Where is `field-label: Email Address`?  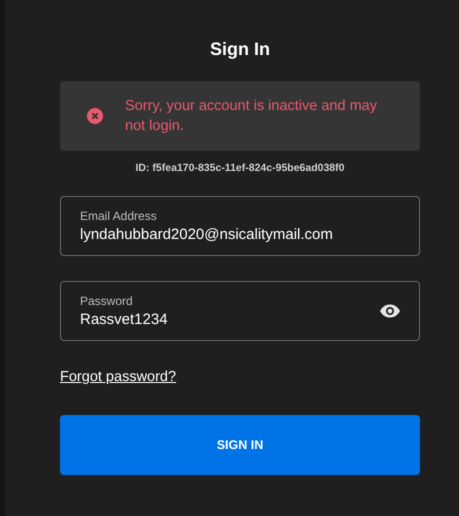
field-label: Email Address is located at coordinates (119, 216).